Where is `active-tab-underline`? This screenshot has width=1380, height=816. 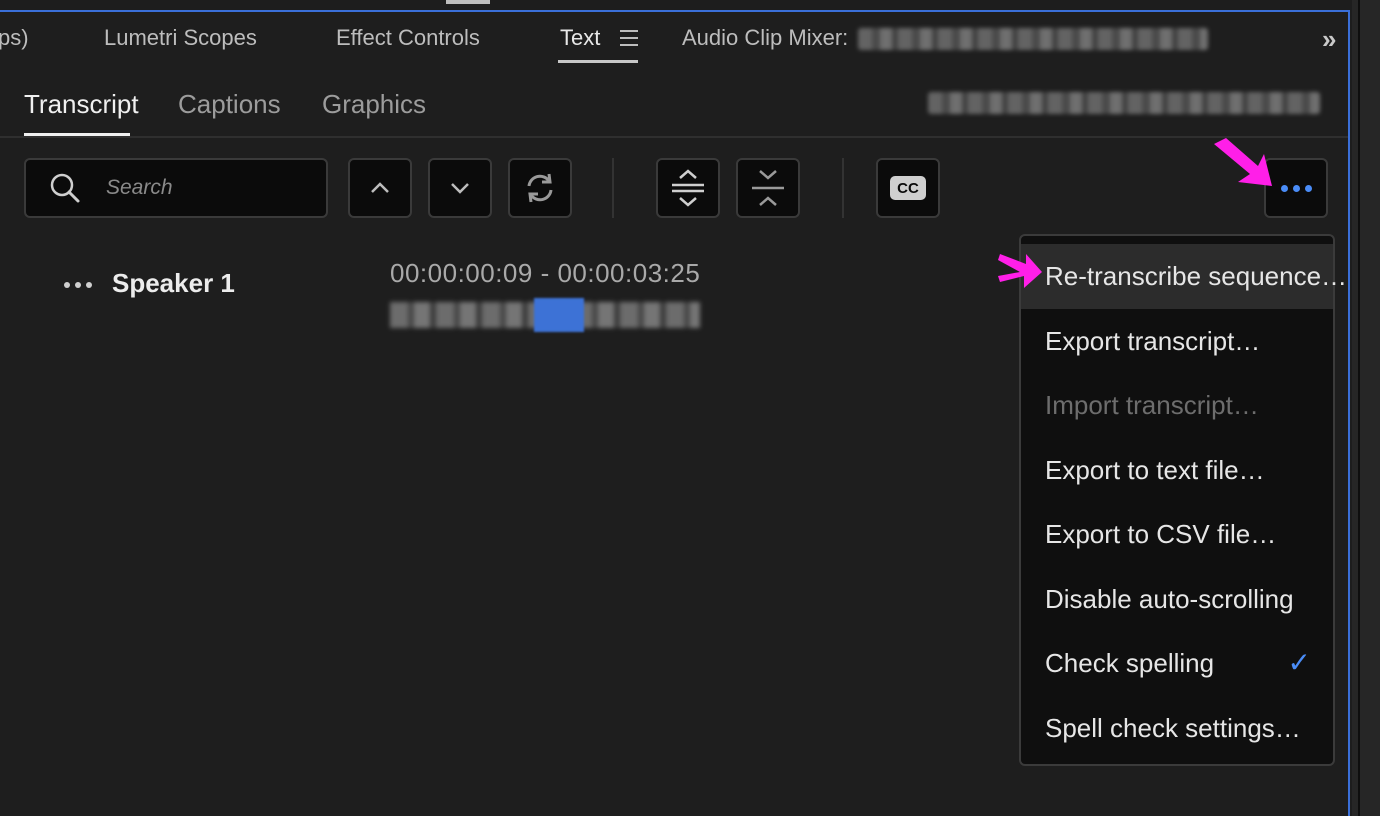
active-tab-underline is located at coordinates (598, 61).